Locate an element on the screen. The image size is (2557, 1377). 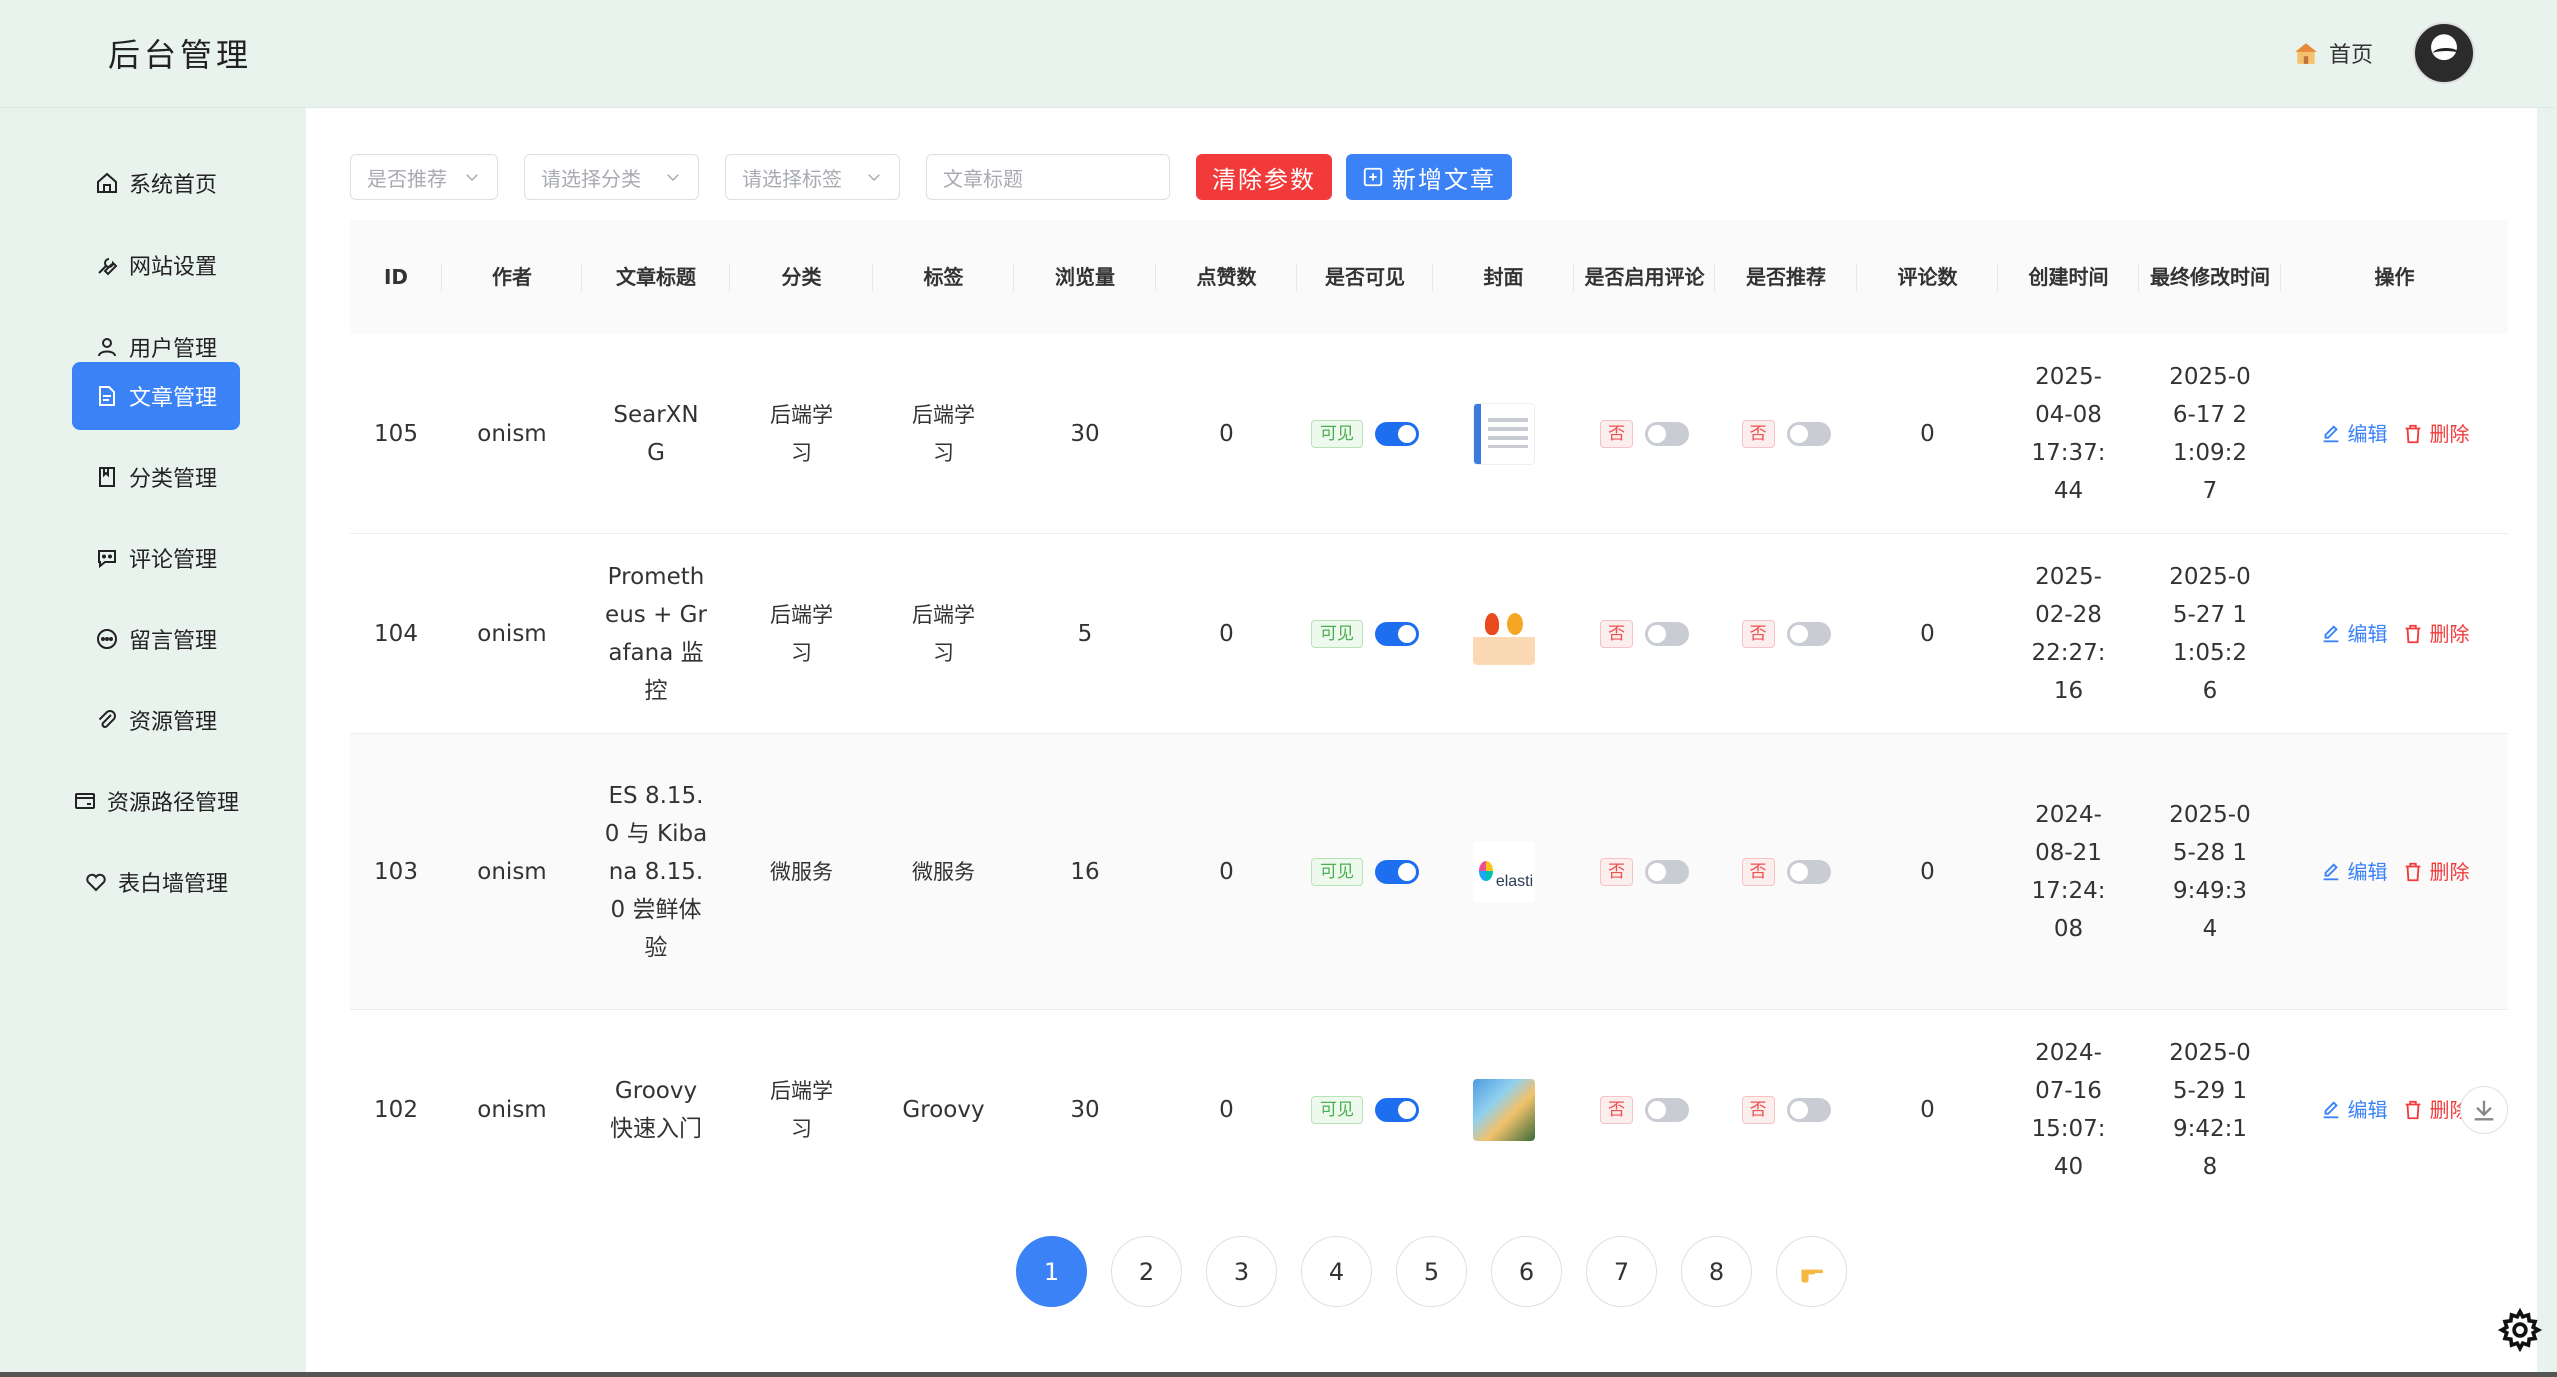
sidebar-item-confession-wall: 表白墙管理 is located at coordinates (156, 882).